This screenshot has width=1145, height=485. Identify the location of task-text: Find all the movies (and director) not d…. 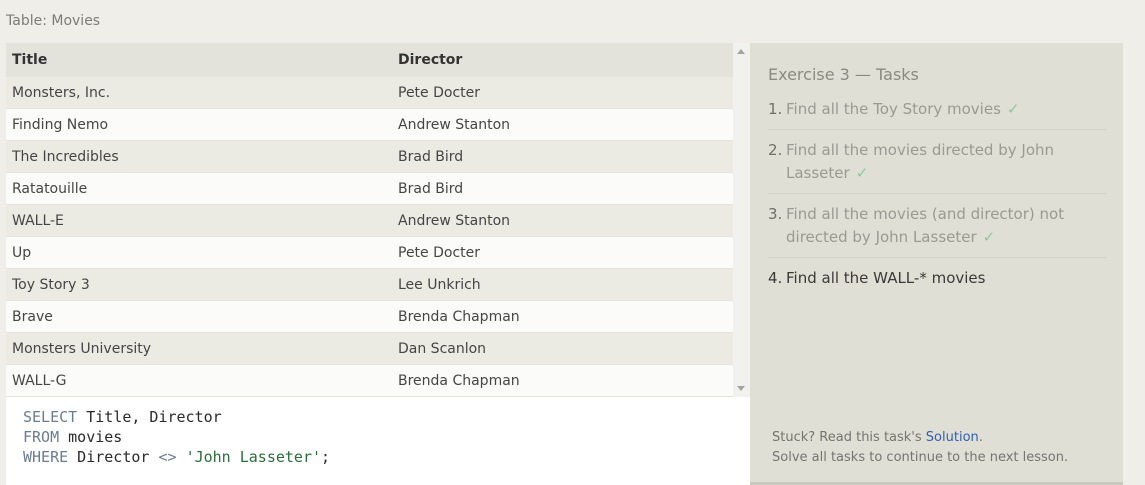
(946, 226).